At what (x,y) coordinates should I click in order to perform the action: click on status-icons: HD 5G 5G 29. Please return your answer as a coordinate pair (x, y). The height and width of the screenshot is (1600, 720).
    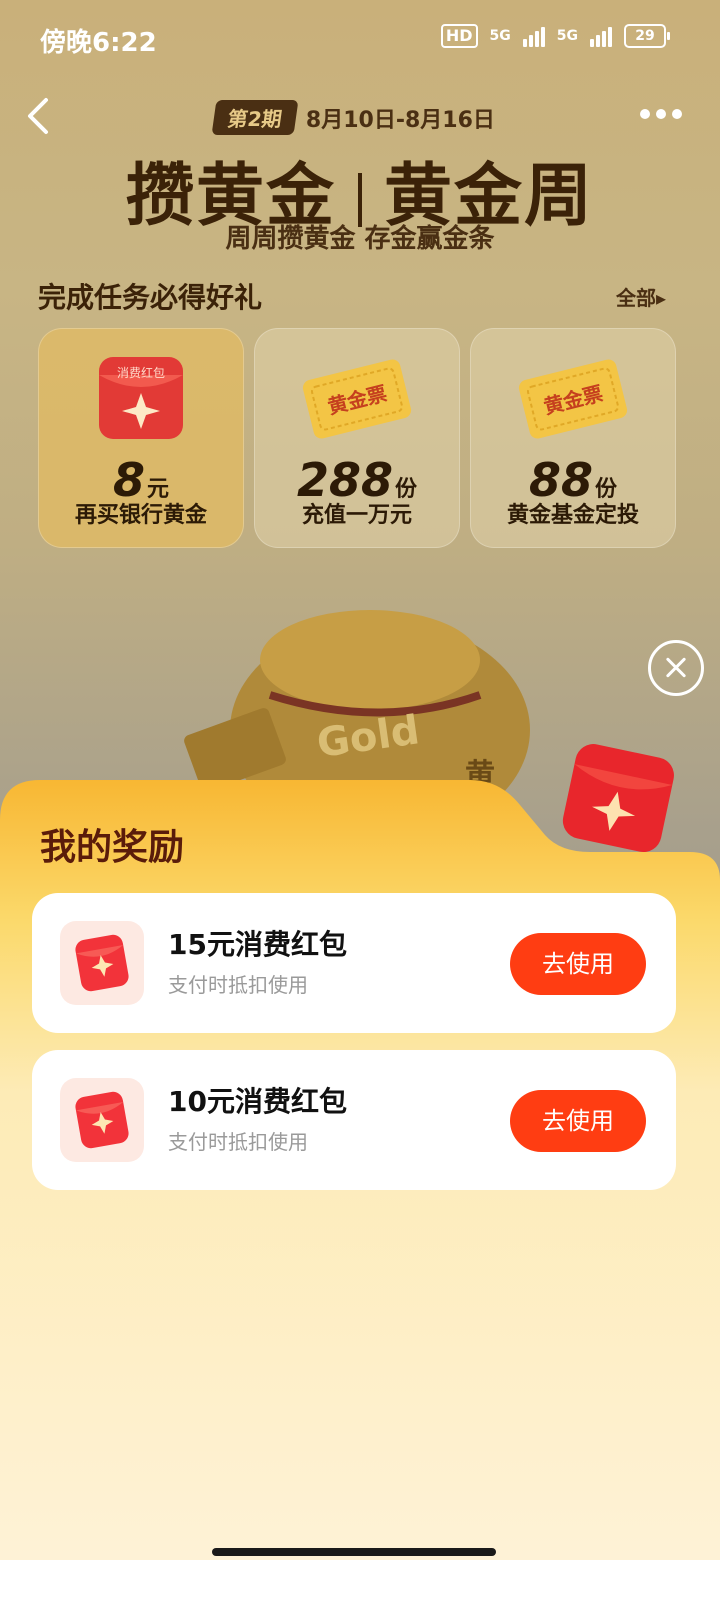
    Looking at the image, I should click on (555, 36).